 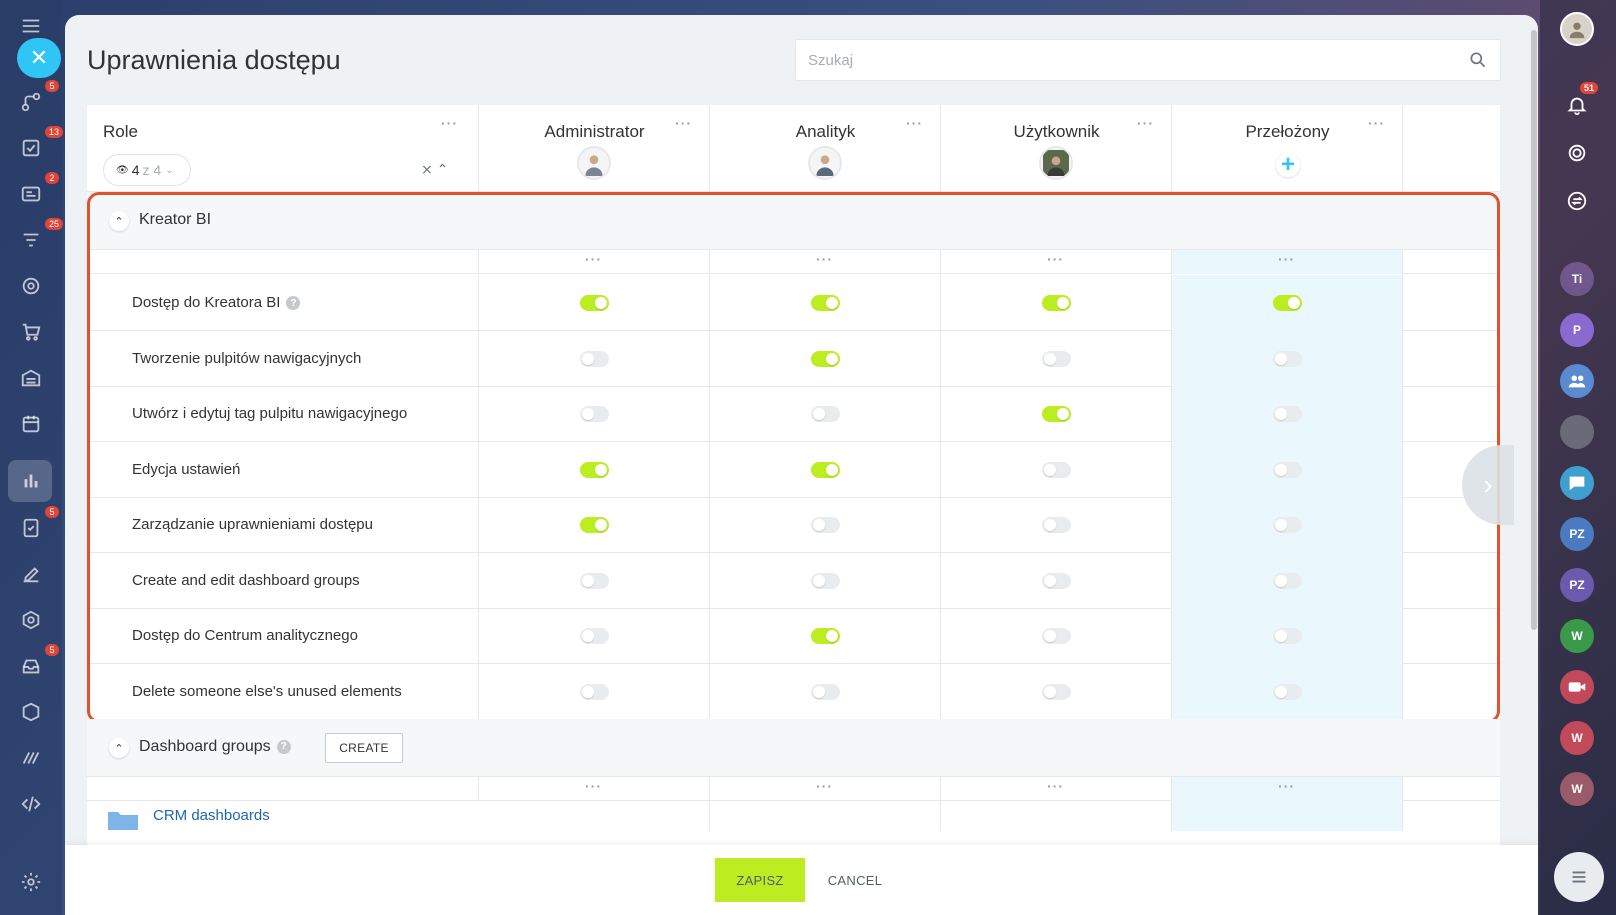 I want to click on hexagon-icon, so click(x=31, y=620).